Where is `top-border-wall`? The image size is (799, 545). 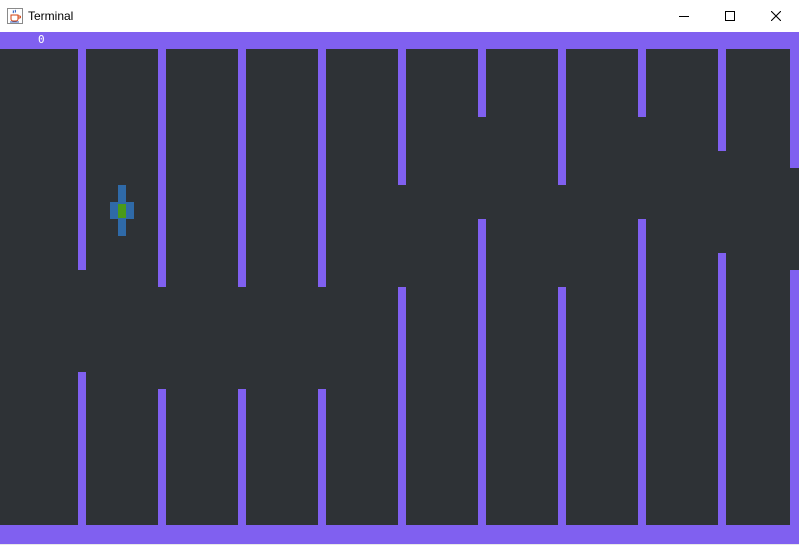 top-border-wall is located at coordinates (399, 40).